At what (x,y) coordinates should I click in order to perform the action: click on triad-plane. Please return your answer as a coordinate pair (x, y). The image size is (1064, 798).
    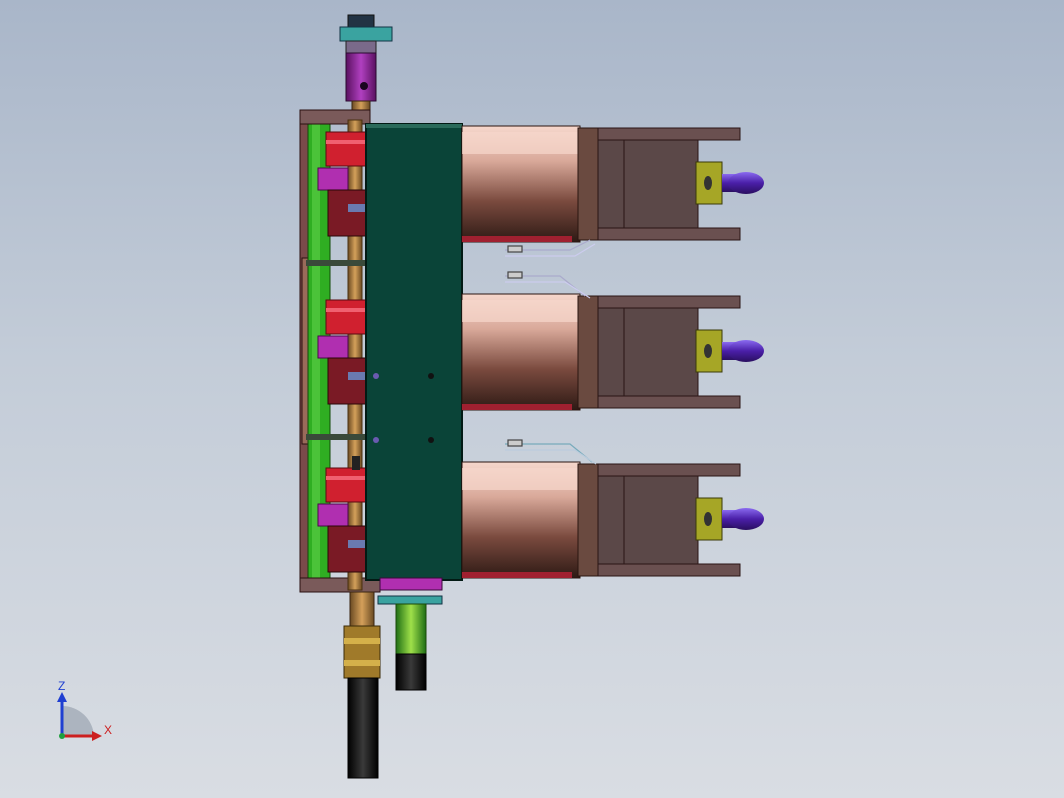
    Looking at the image, I should click on (78, 720).